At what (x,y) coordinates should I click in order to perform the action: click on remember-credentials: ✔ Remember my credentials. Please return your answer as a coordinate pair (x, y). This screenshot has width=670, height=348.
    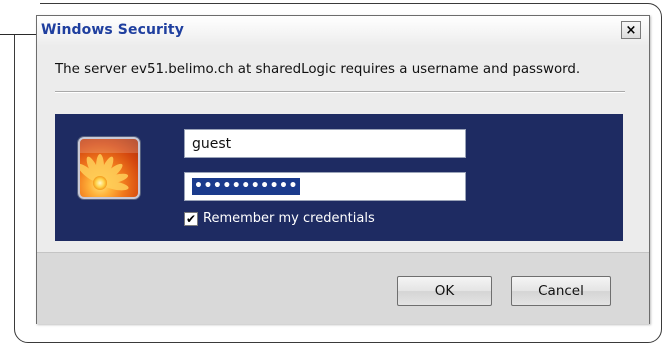
    Looking at the image, I should click on (279, 218).